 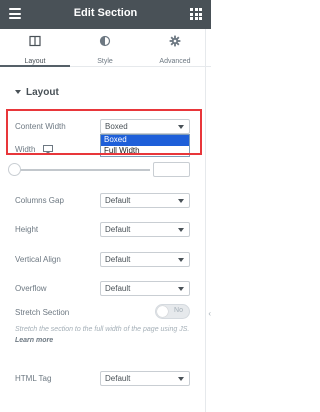 What do you see at coordinates (178, 310) in the screenshot?
I see `toggle-state-text: No` at bounding box center [178, 310].